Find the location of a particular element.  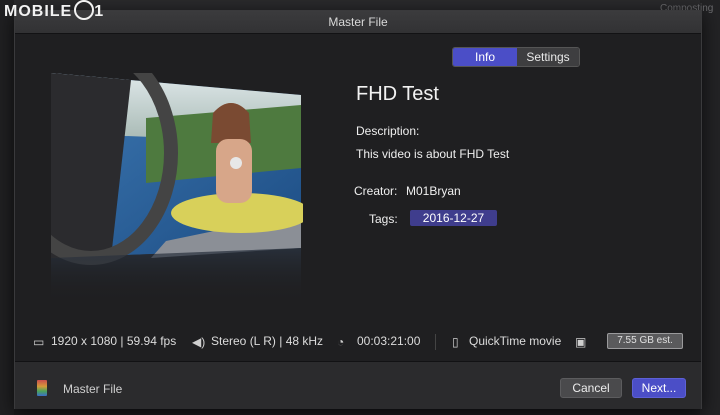

monitor-icon: ▭ is located at coordinates (39, 342).